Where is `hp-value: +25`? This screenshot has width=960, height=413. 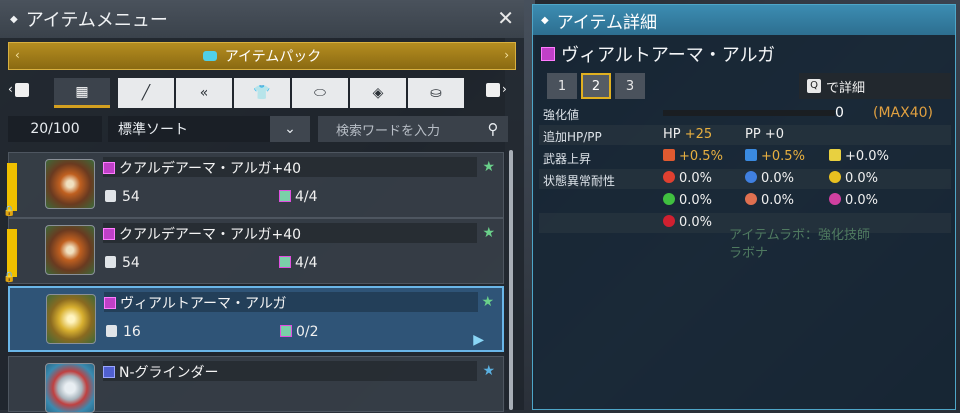
hp-value: +25 is located at coordinates (698, 134).